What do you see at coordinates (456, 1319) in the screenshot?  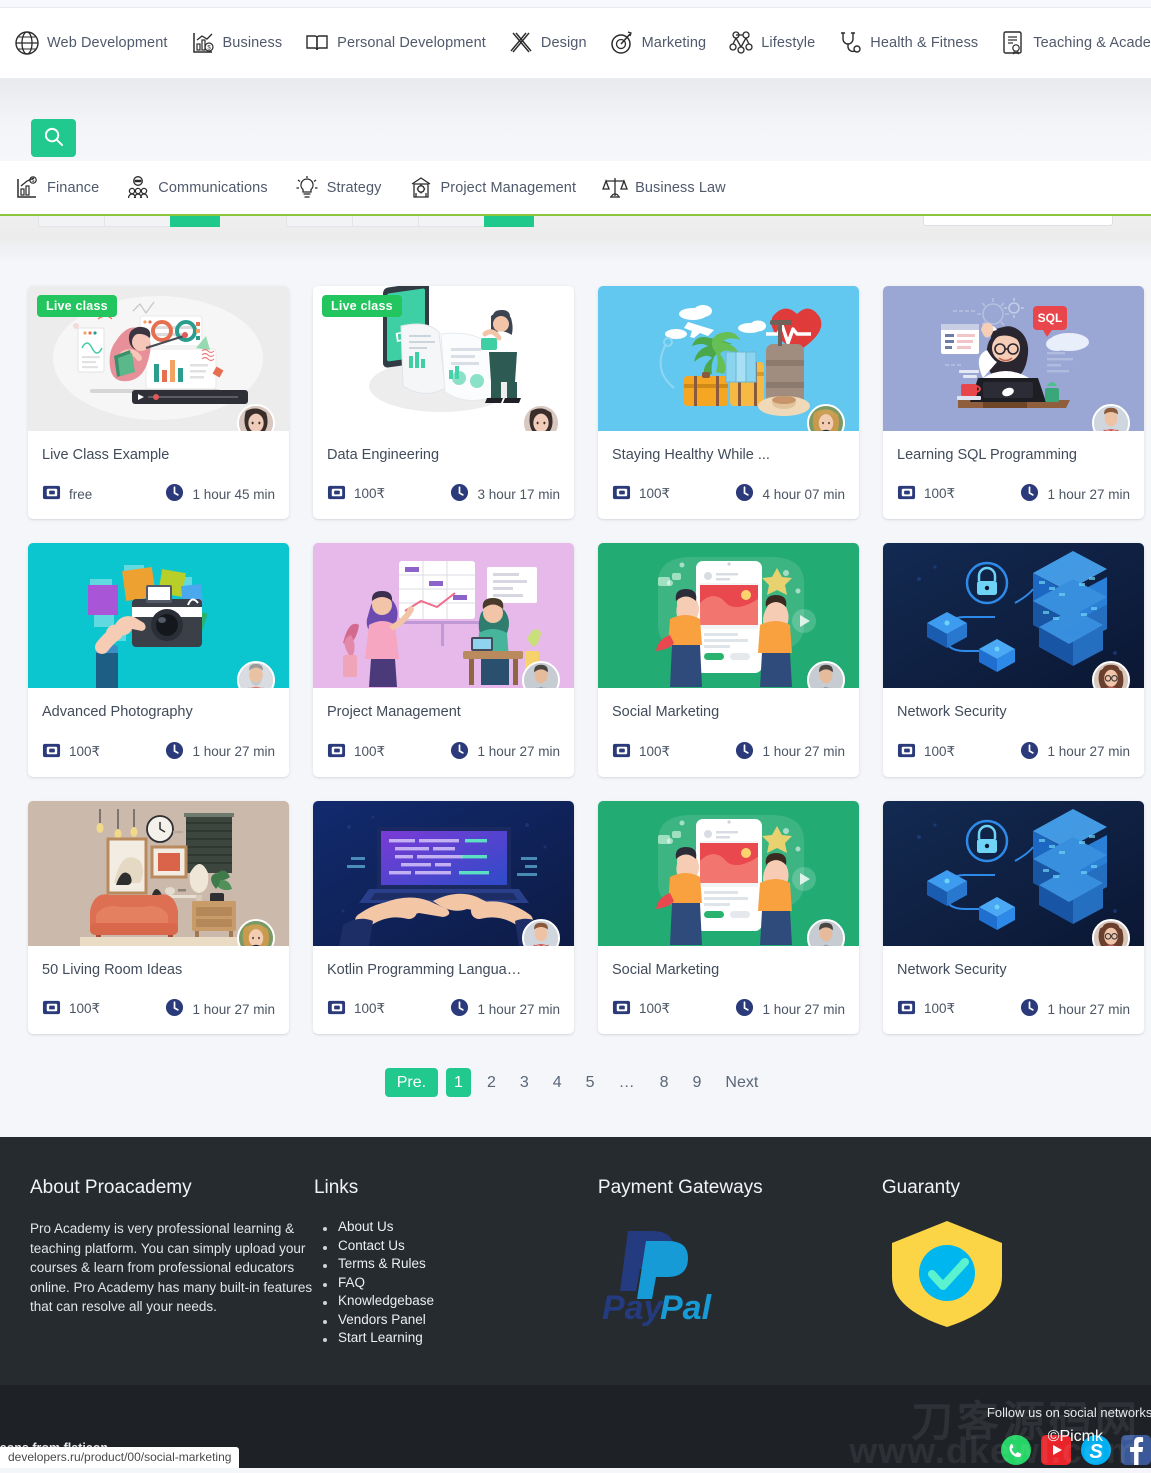 I see `footer-link-vendors-panel: Vendors Panel` at bounding box center [456, 1319].